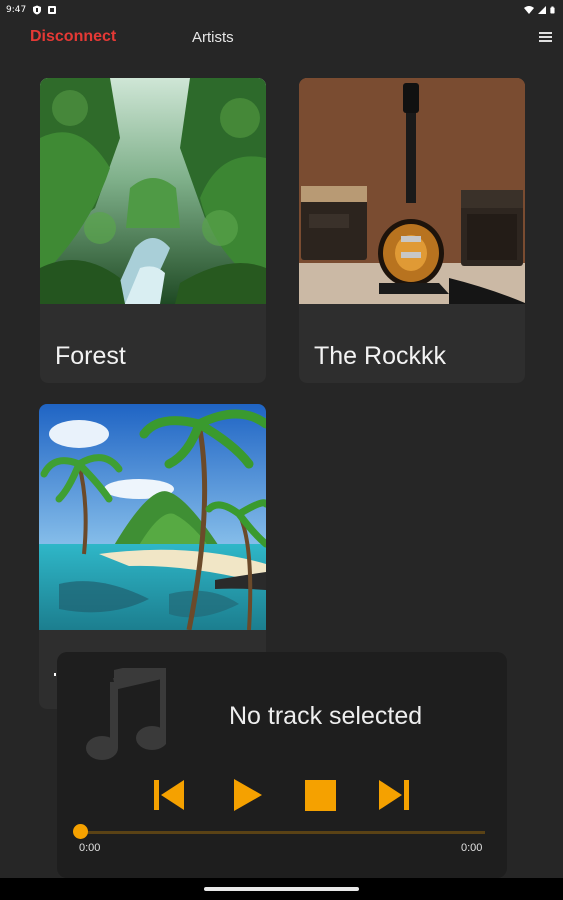 The image size is (563, 900). I want to click on album-card-the-rockkk: The Rockkk, so click(412, 230).